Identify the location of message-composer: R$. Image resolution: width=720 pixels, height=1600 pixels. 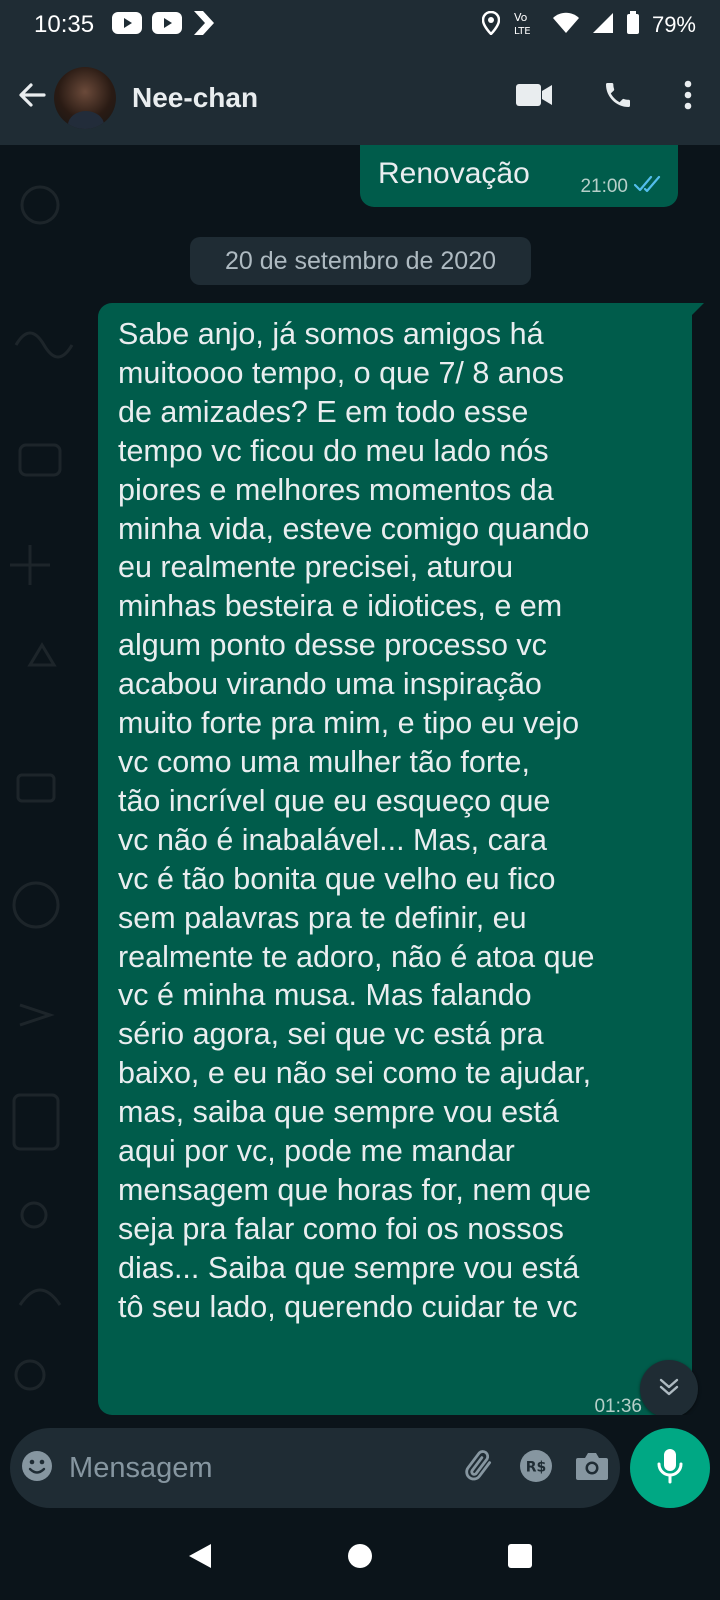
(315, 1468).